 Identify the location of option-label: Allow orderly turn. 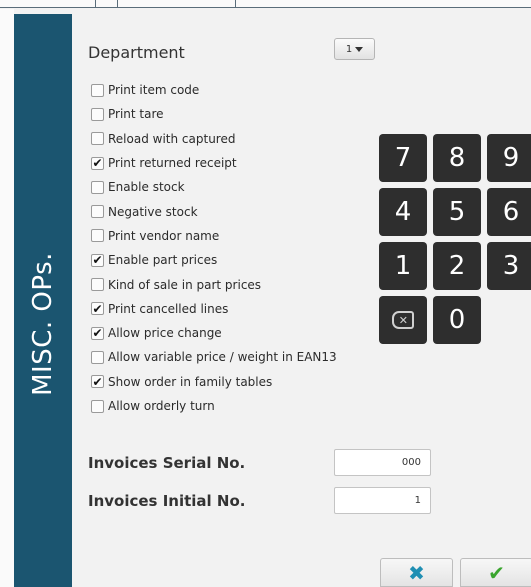
(161, 406).